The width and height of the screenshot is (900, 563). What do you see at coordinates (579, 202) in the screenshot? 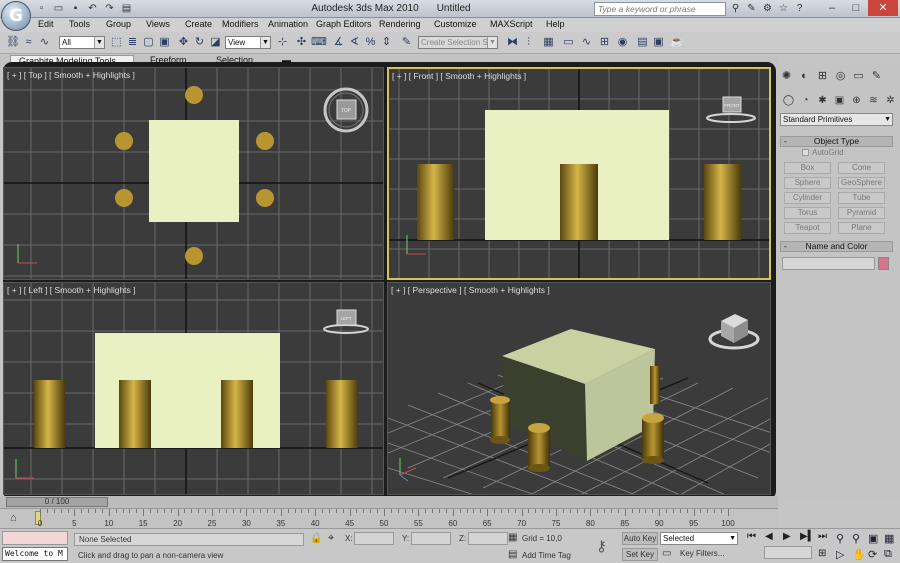
I see `chair-front-center` at bounding box center [579, 202].